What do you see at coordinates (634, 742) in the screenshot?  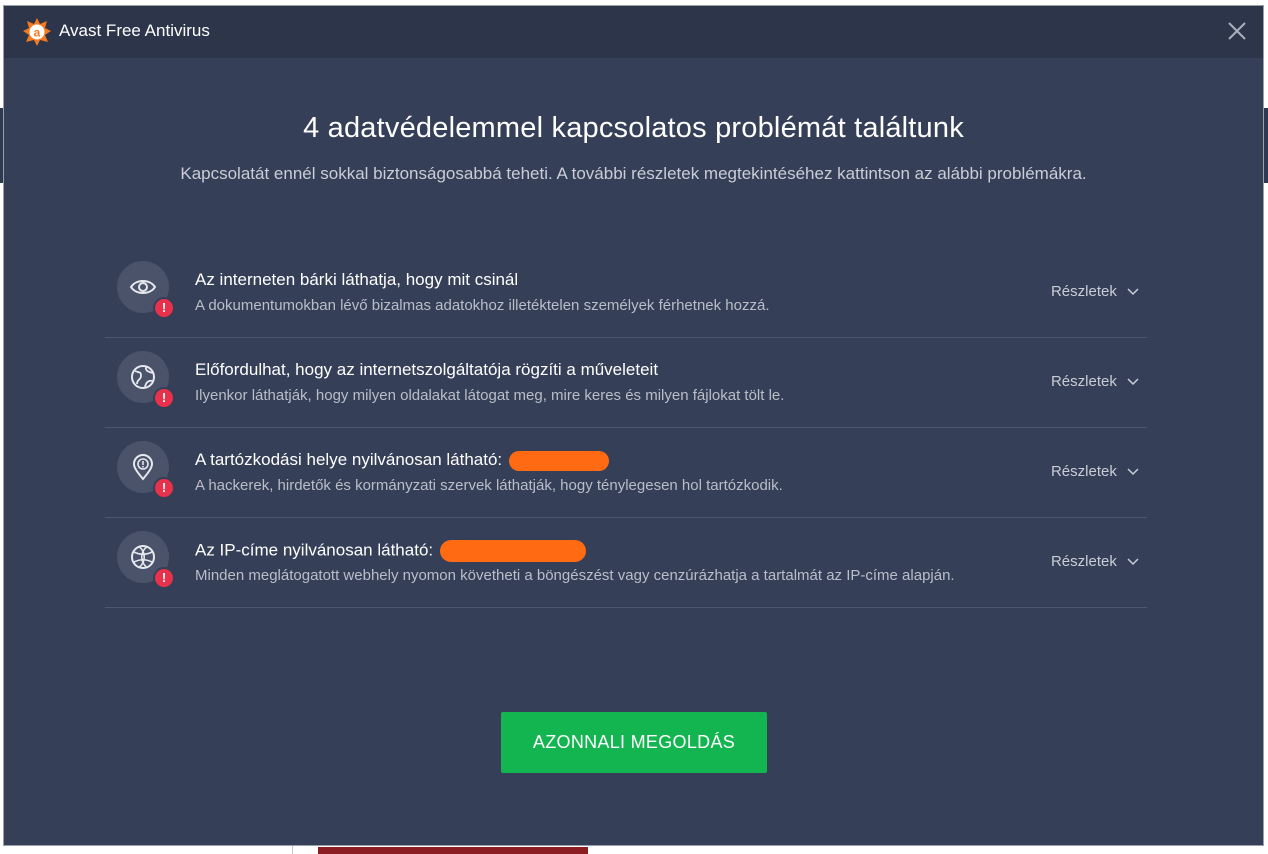 I see `fix-now-button: AZONNALI MEGOLDÁS` at bounding box center [634, 742].